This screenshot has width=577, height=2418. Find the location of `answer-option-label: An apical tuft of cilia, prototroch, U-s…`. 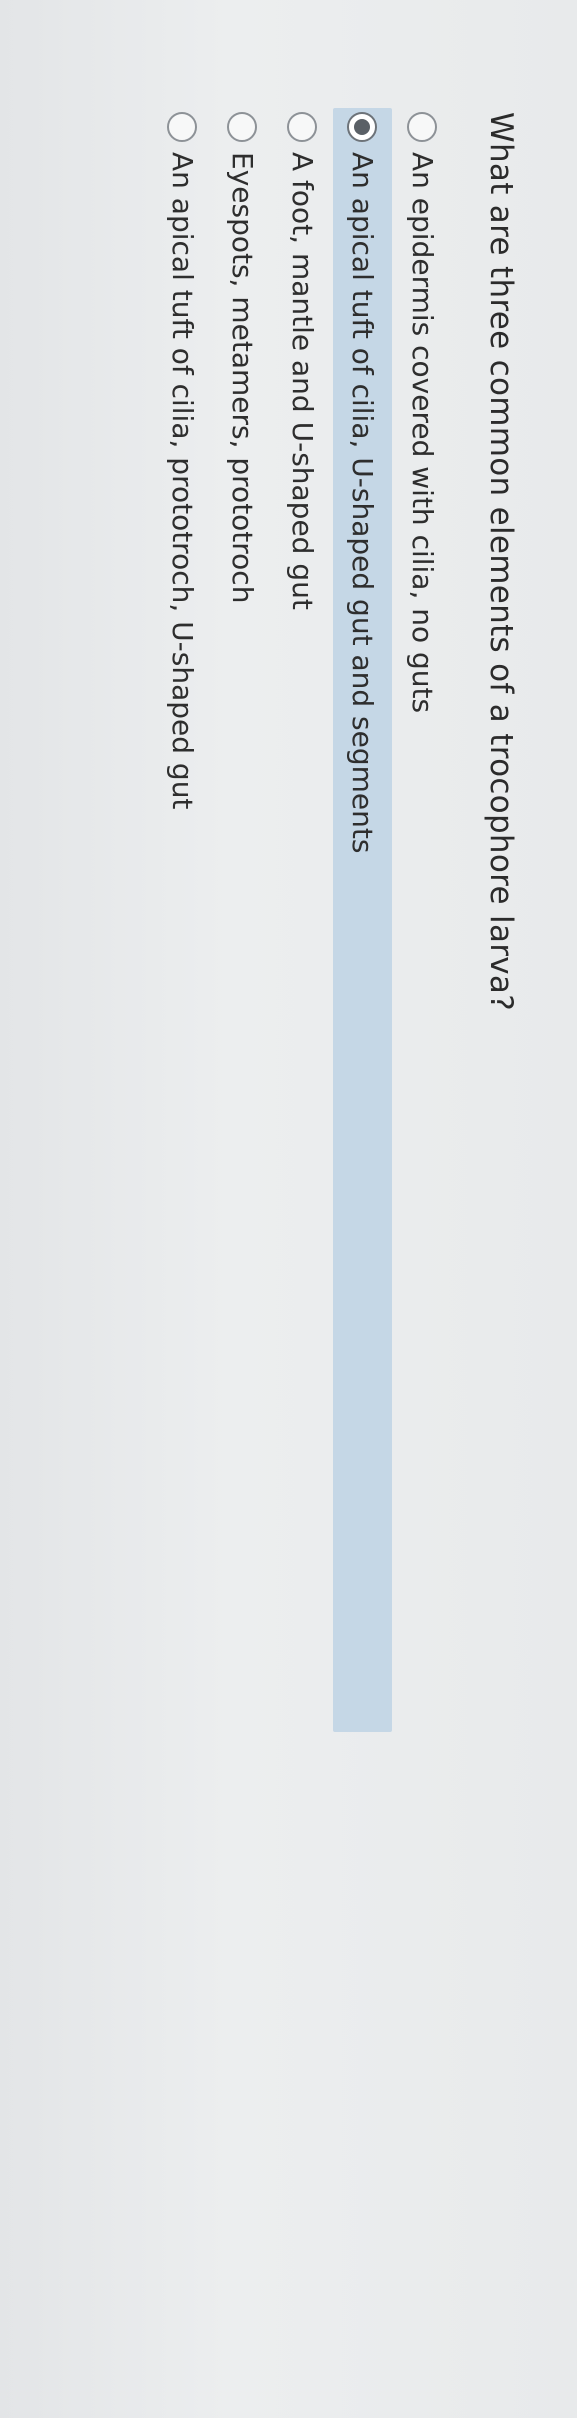

answer-option-label: An apical tuft of cilia, prototroch, U-s… is located at coordinates (182, 481).